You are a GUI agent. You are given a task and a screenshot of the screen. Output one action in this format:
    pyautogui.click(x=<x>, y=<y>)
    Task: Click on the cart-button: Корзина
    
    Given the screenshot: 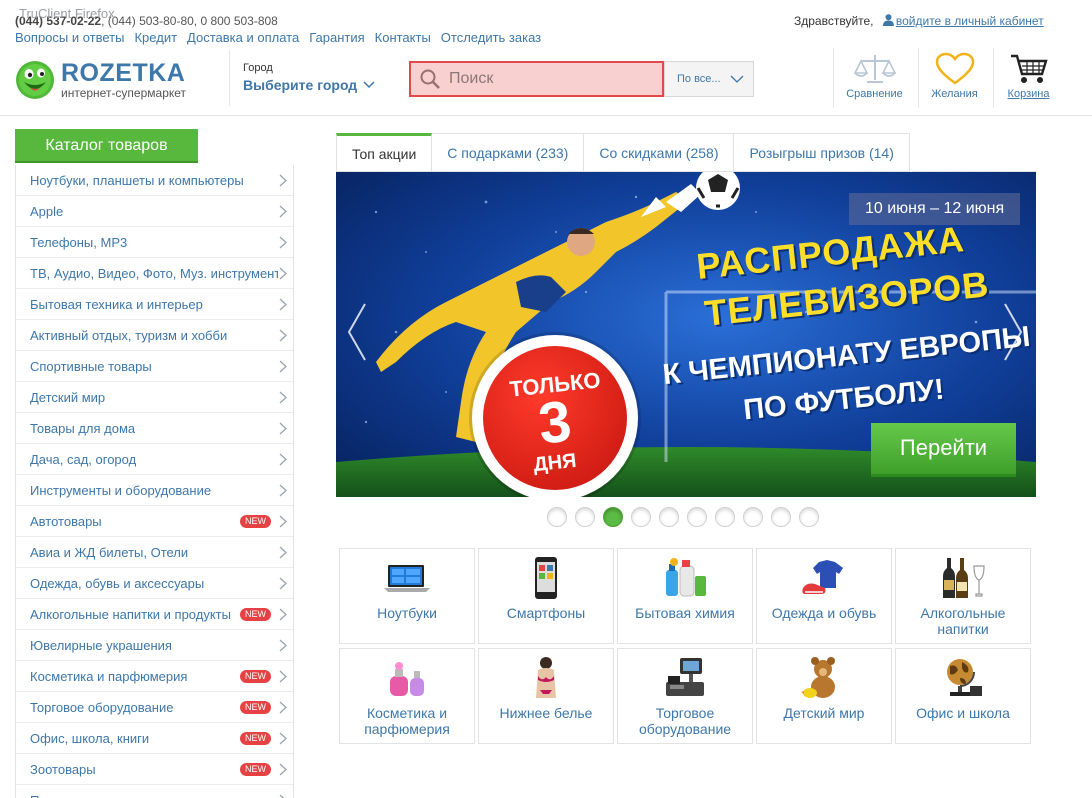 What is the action you would take?
    pyautogui.click(x=1028, y=78)
    